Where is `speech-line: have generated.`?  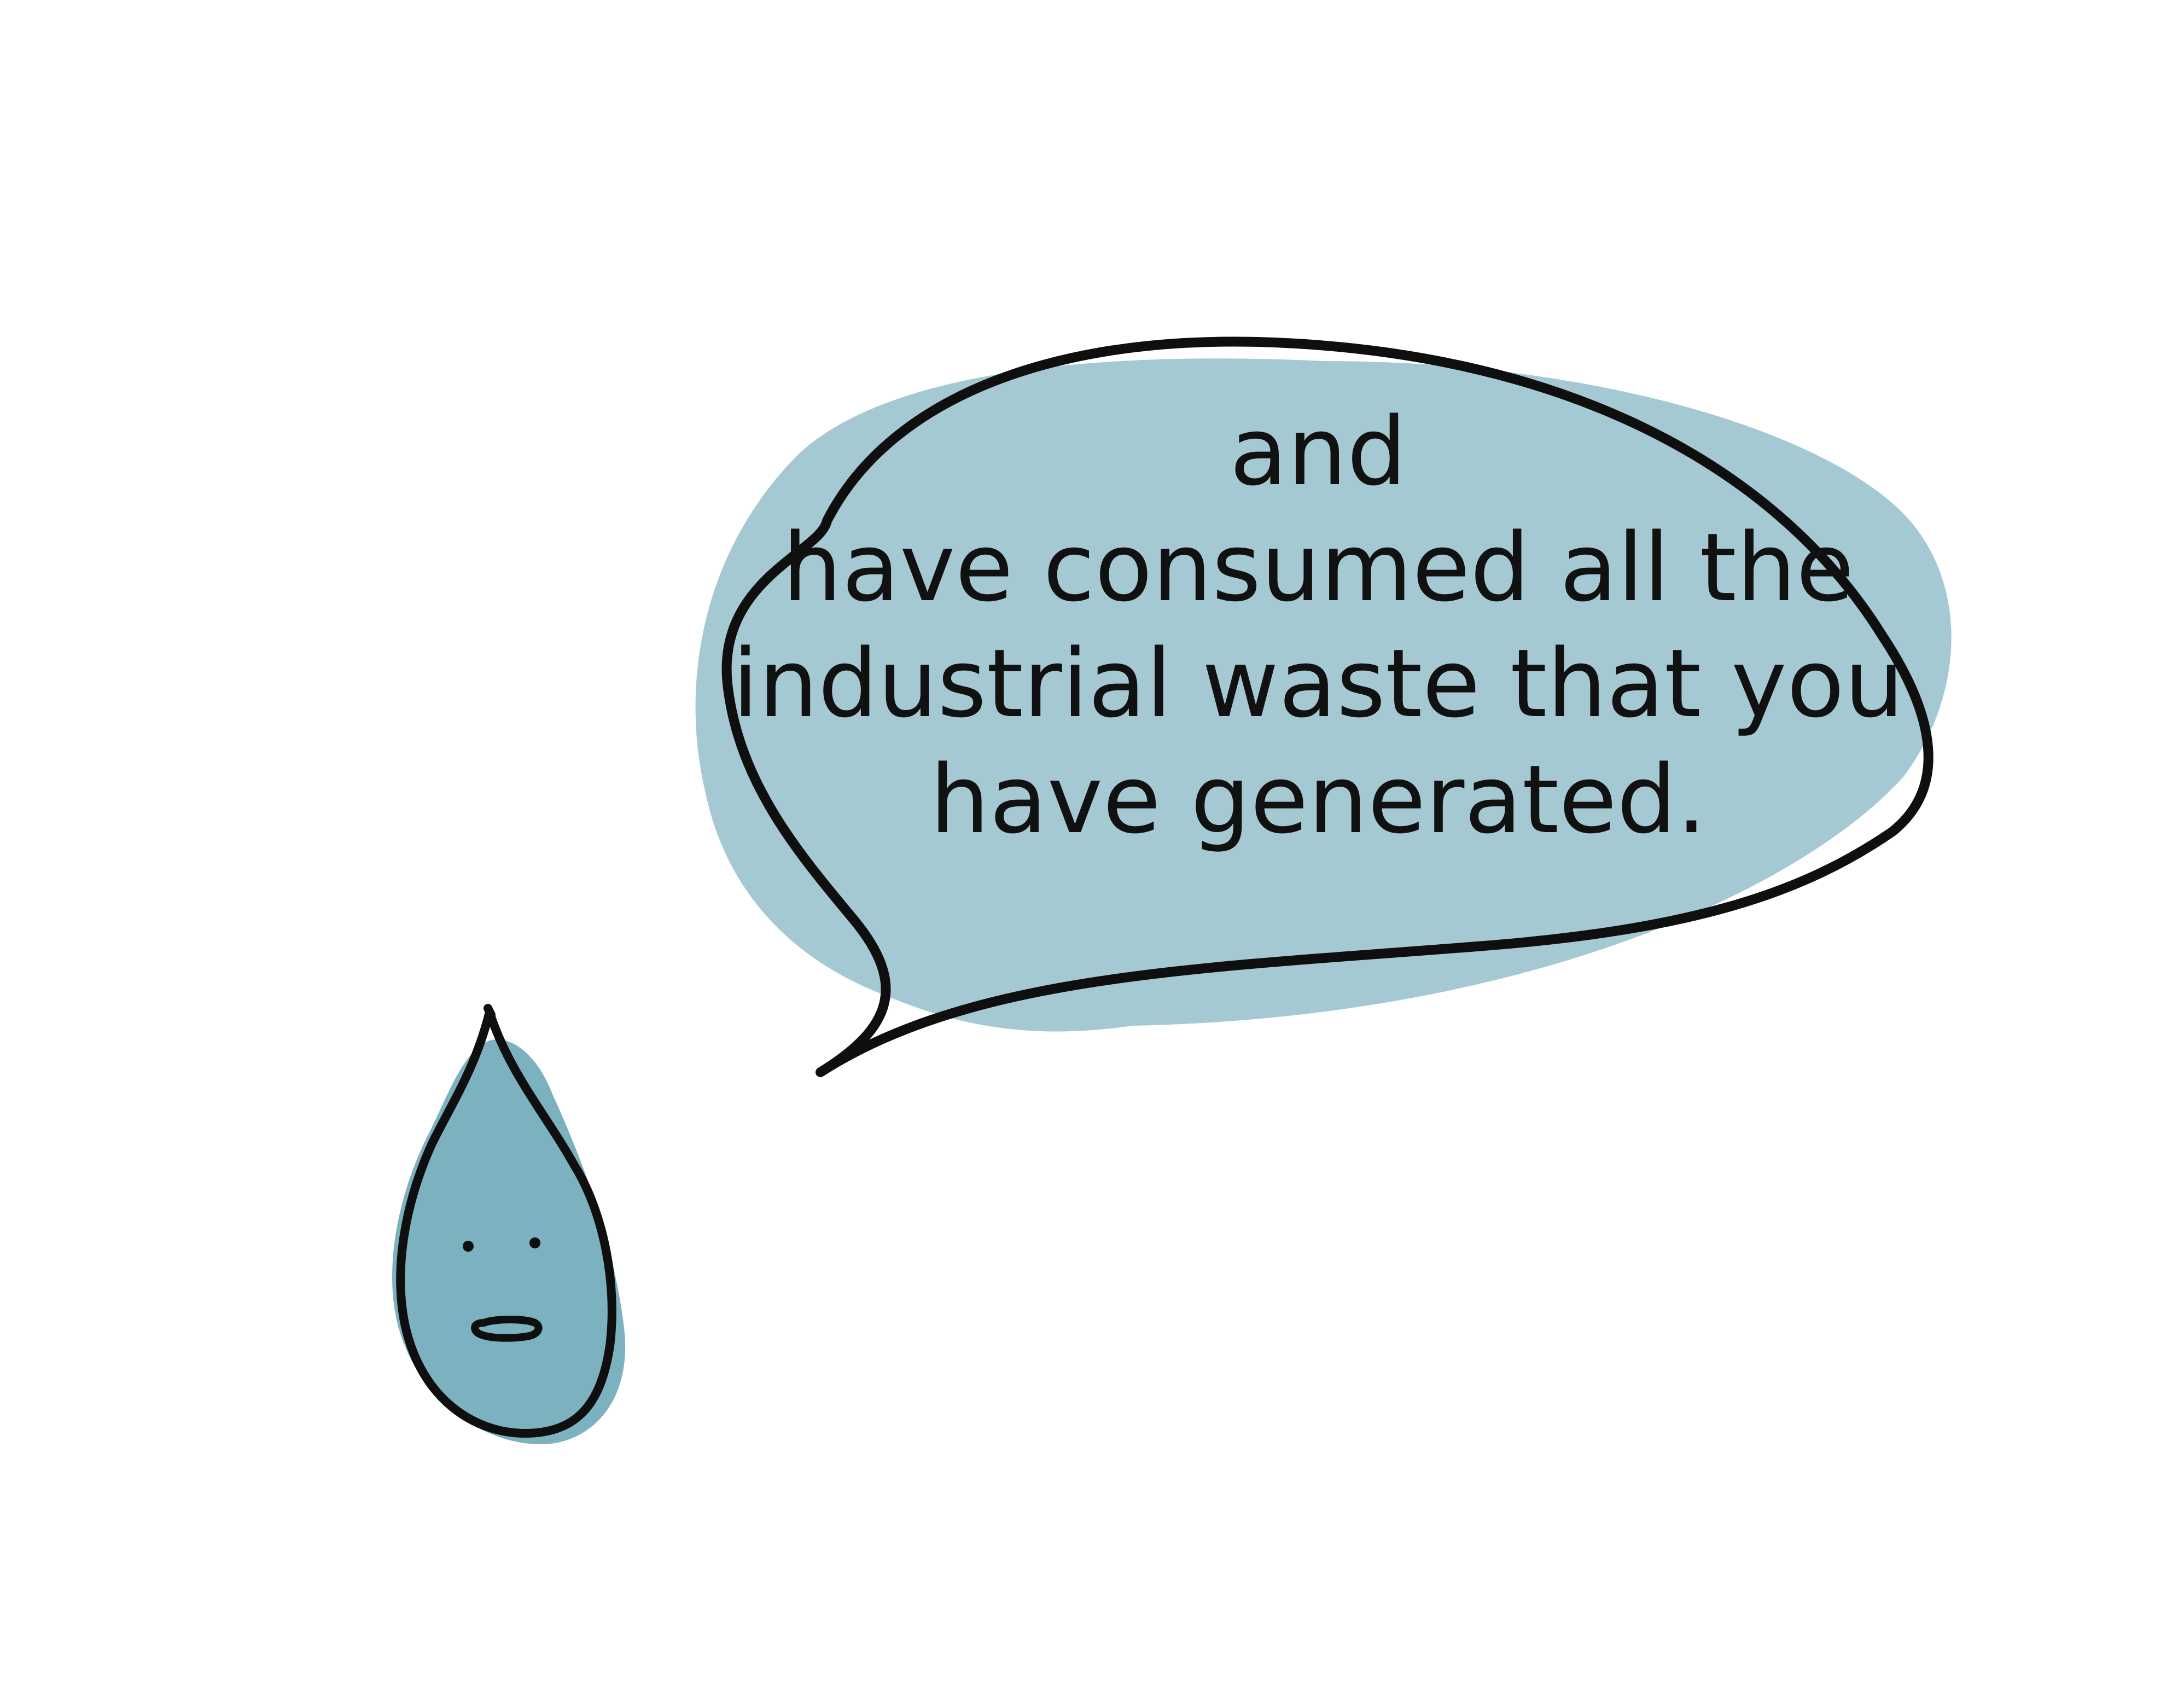 speech-line: have generated. is located at coordinates (1318, 800).